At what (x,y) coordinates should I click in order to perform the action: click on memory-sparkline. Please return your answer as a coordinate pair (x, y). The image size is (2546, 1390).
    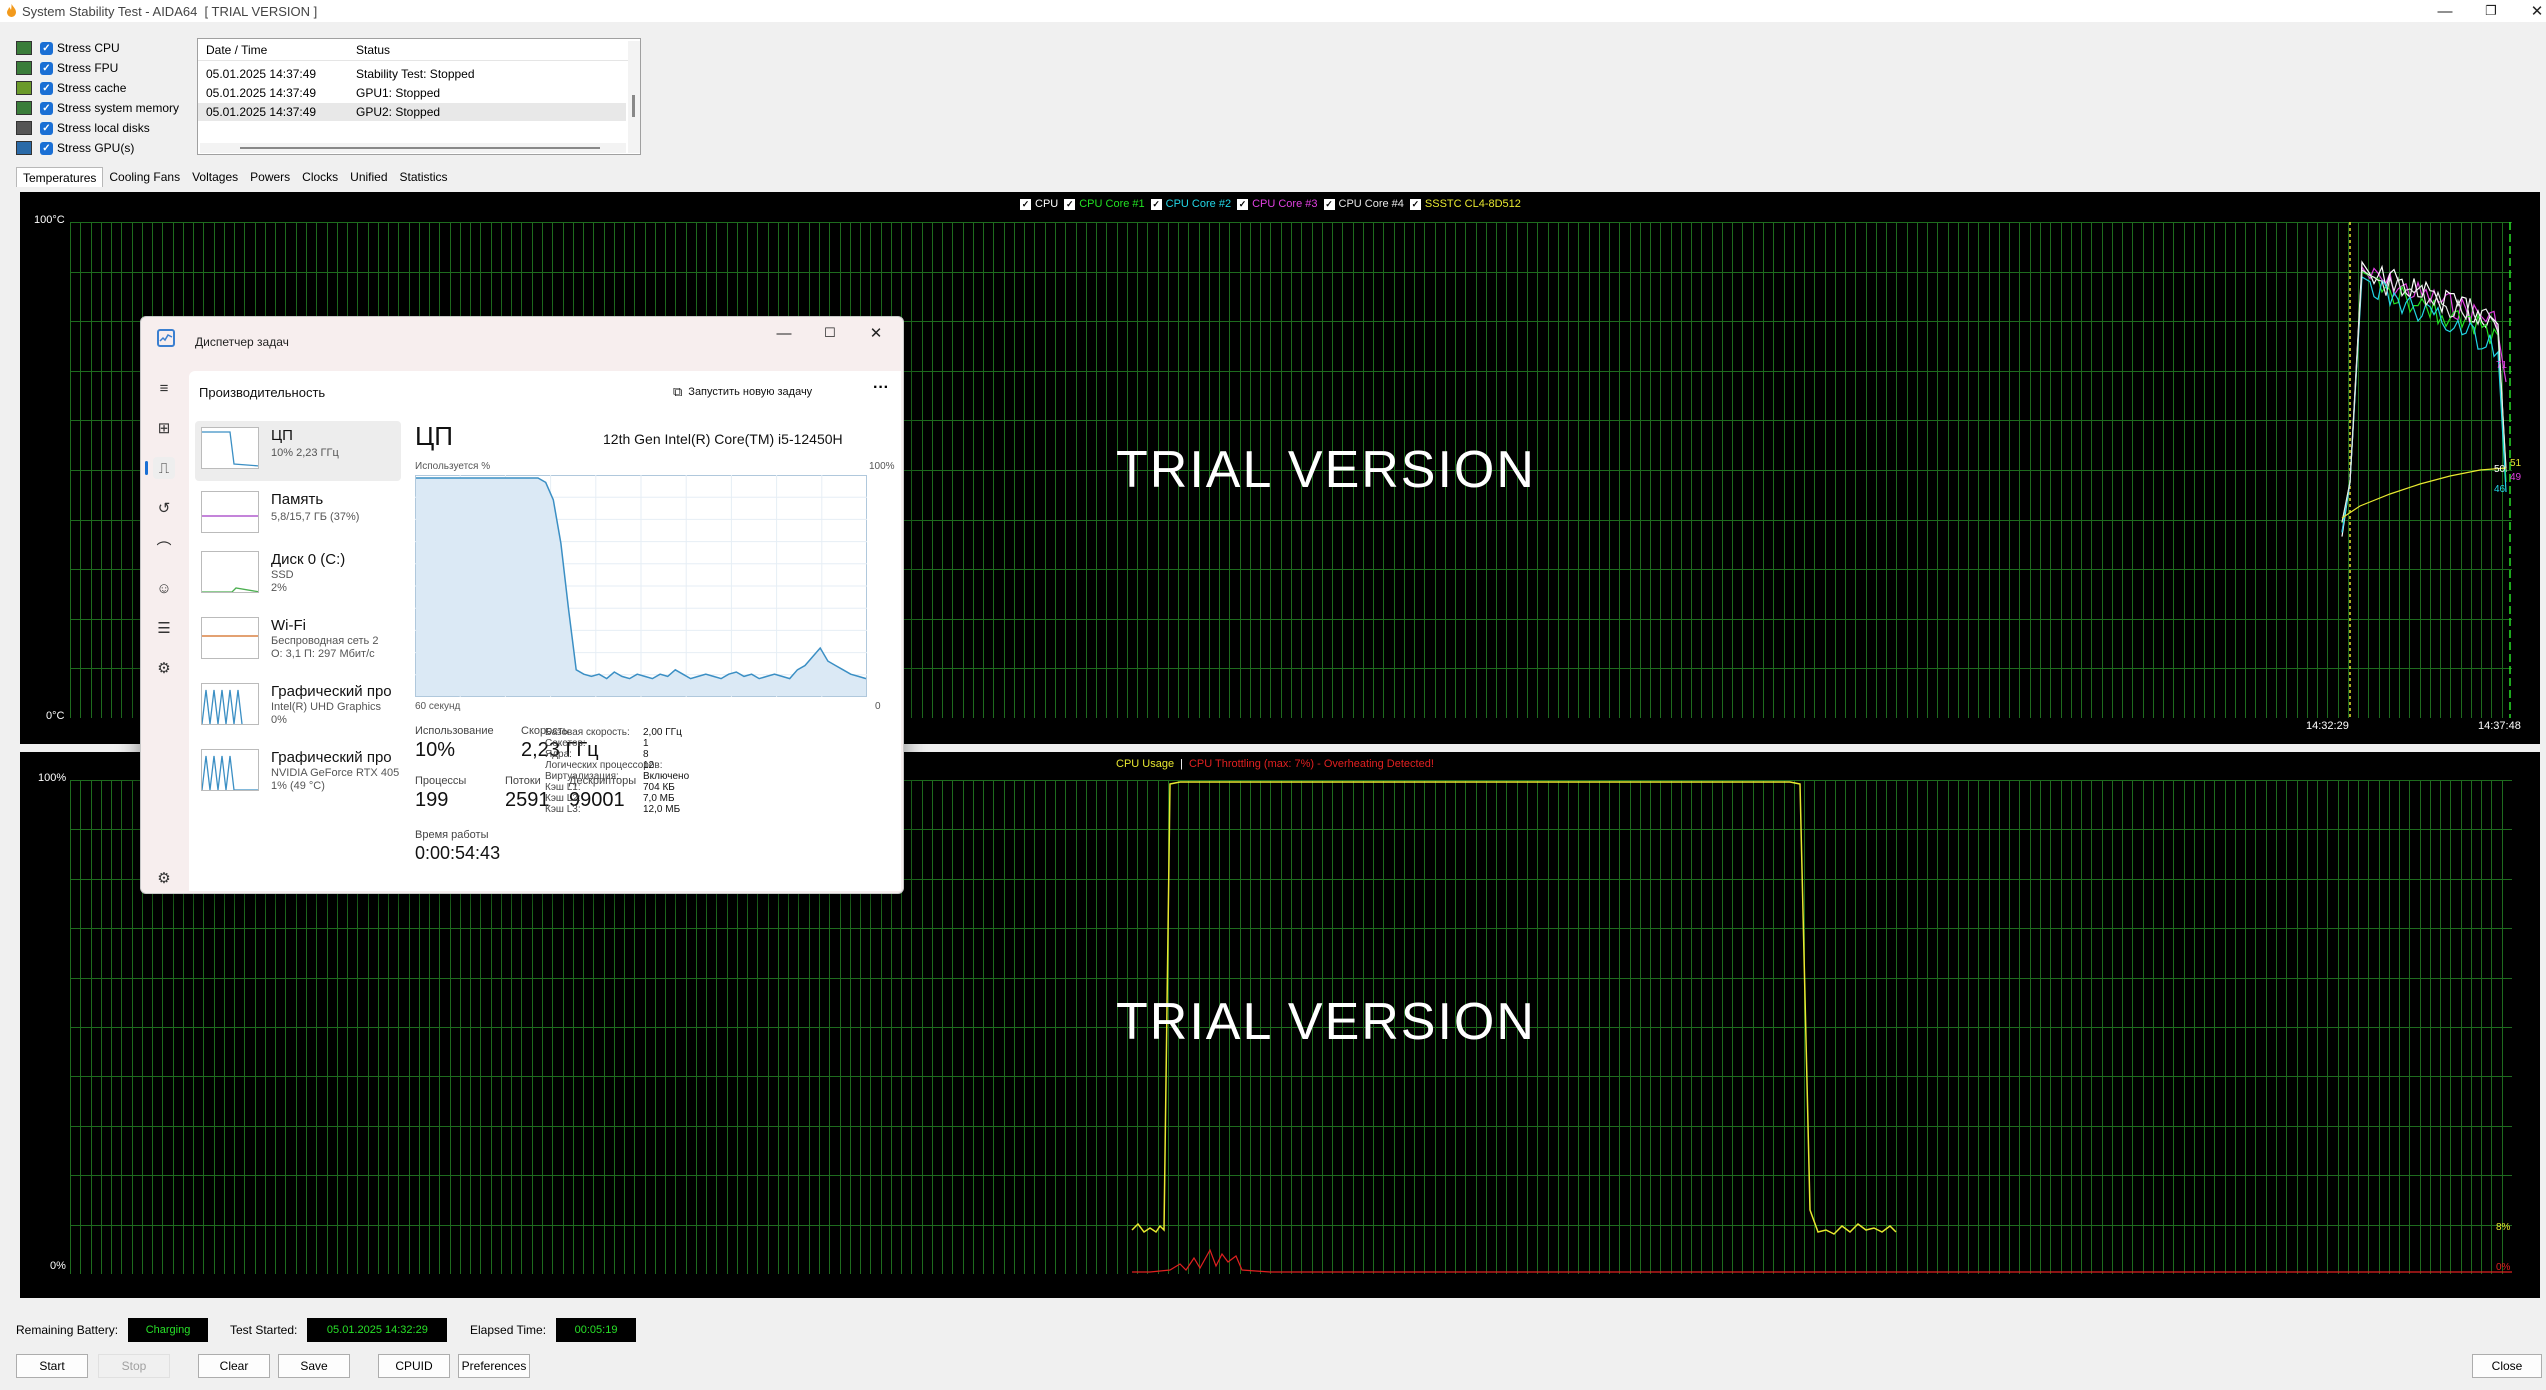
    Looking at the image, I should click on (230, 516).